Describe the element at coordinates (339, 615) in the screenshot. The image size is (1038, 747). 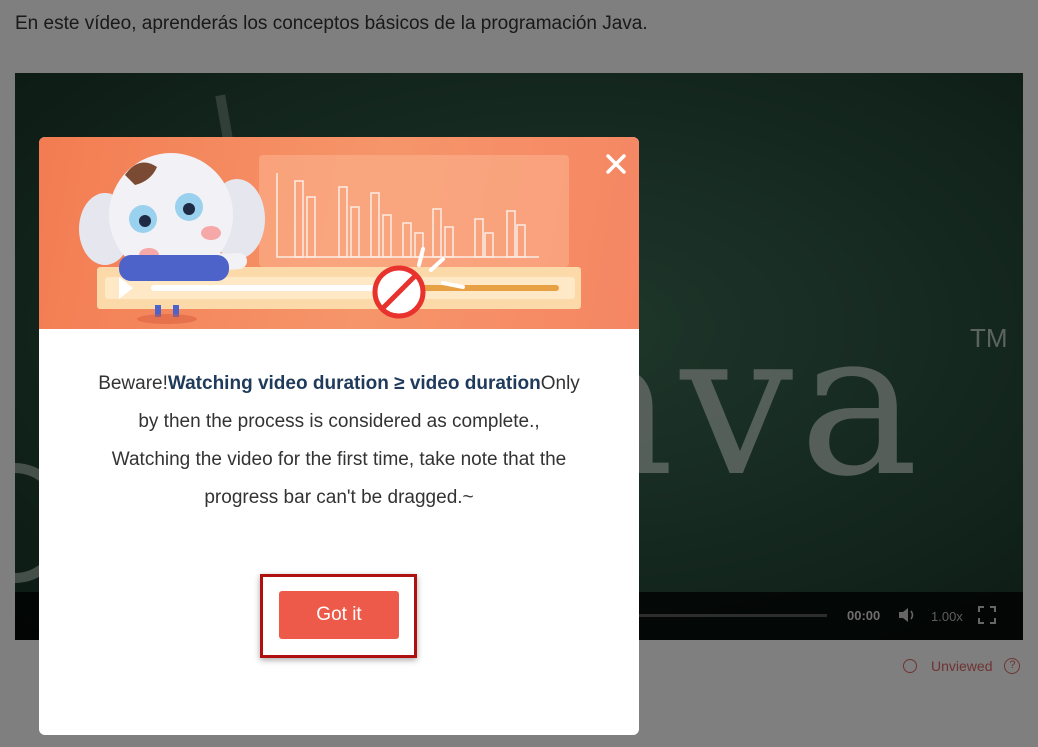
I see `got-it-button: Got it` at that location.